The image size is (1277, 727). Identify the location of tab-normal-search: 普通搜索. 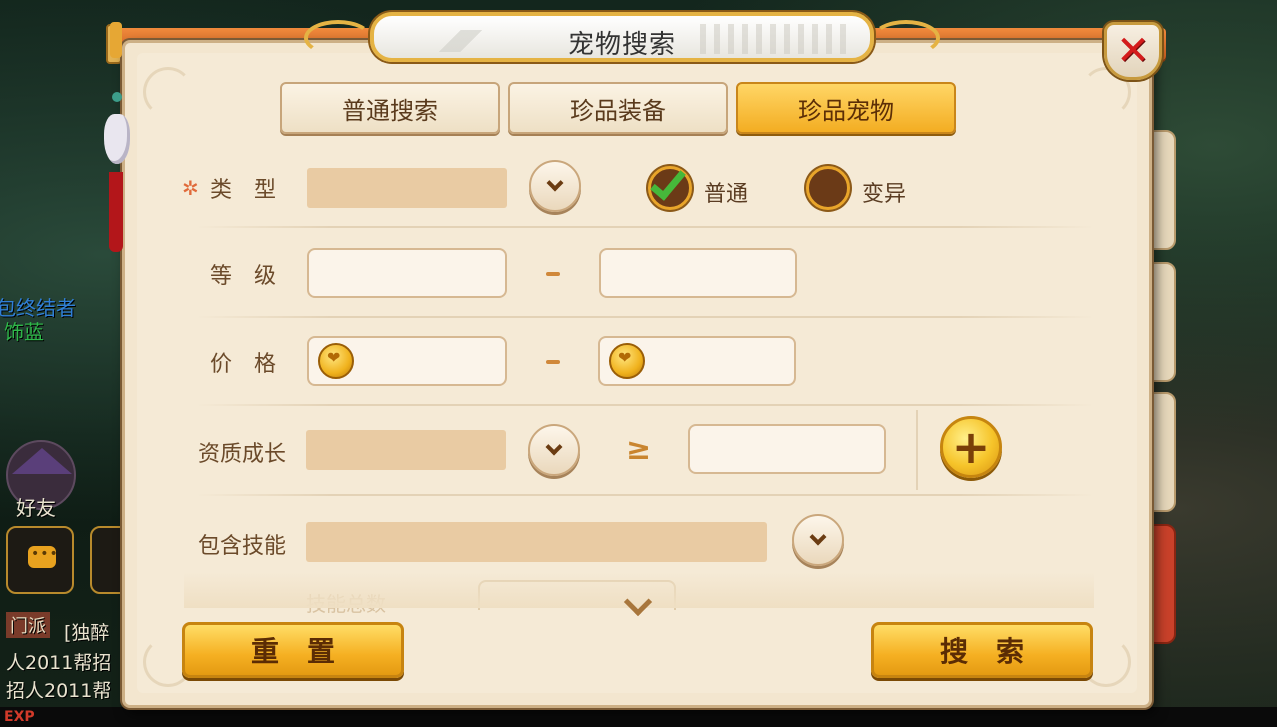
(390, 108).